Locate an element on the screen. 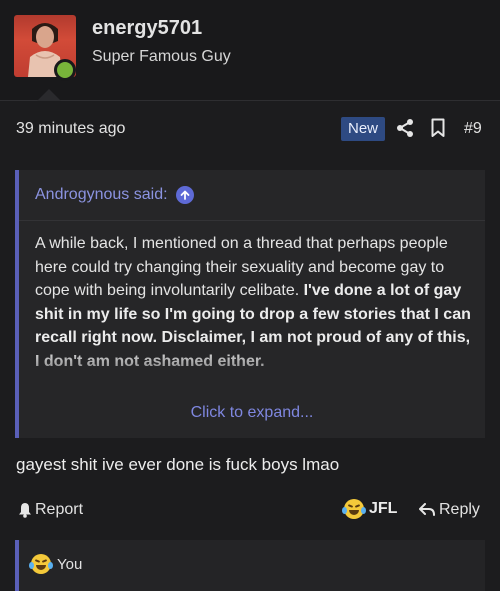 The width and height of the screenshot is (500, 591). reply-button: Reply is located at coordinates (449, 510).